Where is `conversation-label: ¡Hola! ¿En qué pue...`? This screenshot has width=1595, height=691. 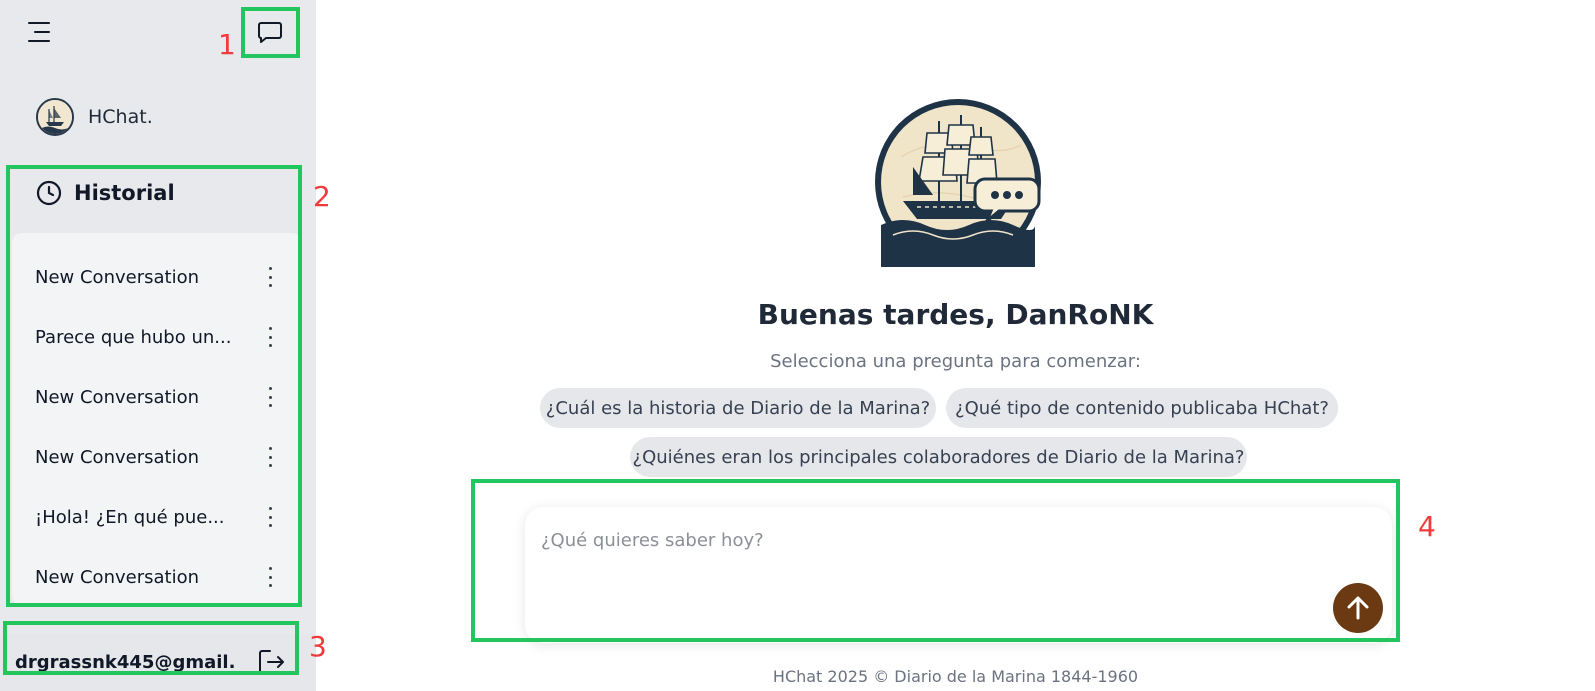 conversation-label: ¡Hola! ¿En qué pue... is located at coordinates (130, 517).